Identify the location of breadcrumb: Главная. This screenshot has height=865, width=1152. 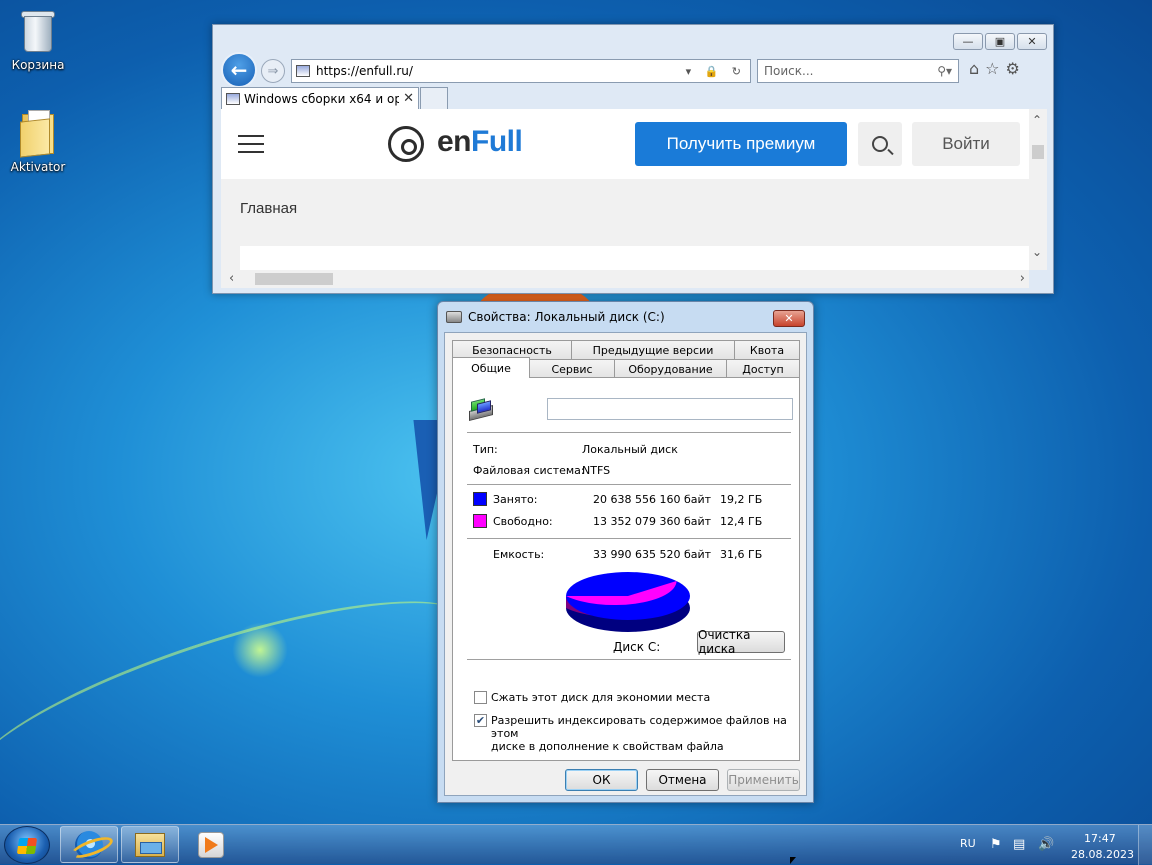
(268, 208).